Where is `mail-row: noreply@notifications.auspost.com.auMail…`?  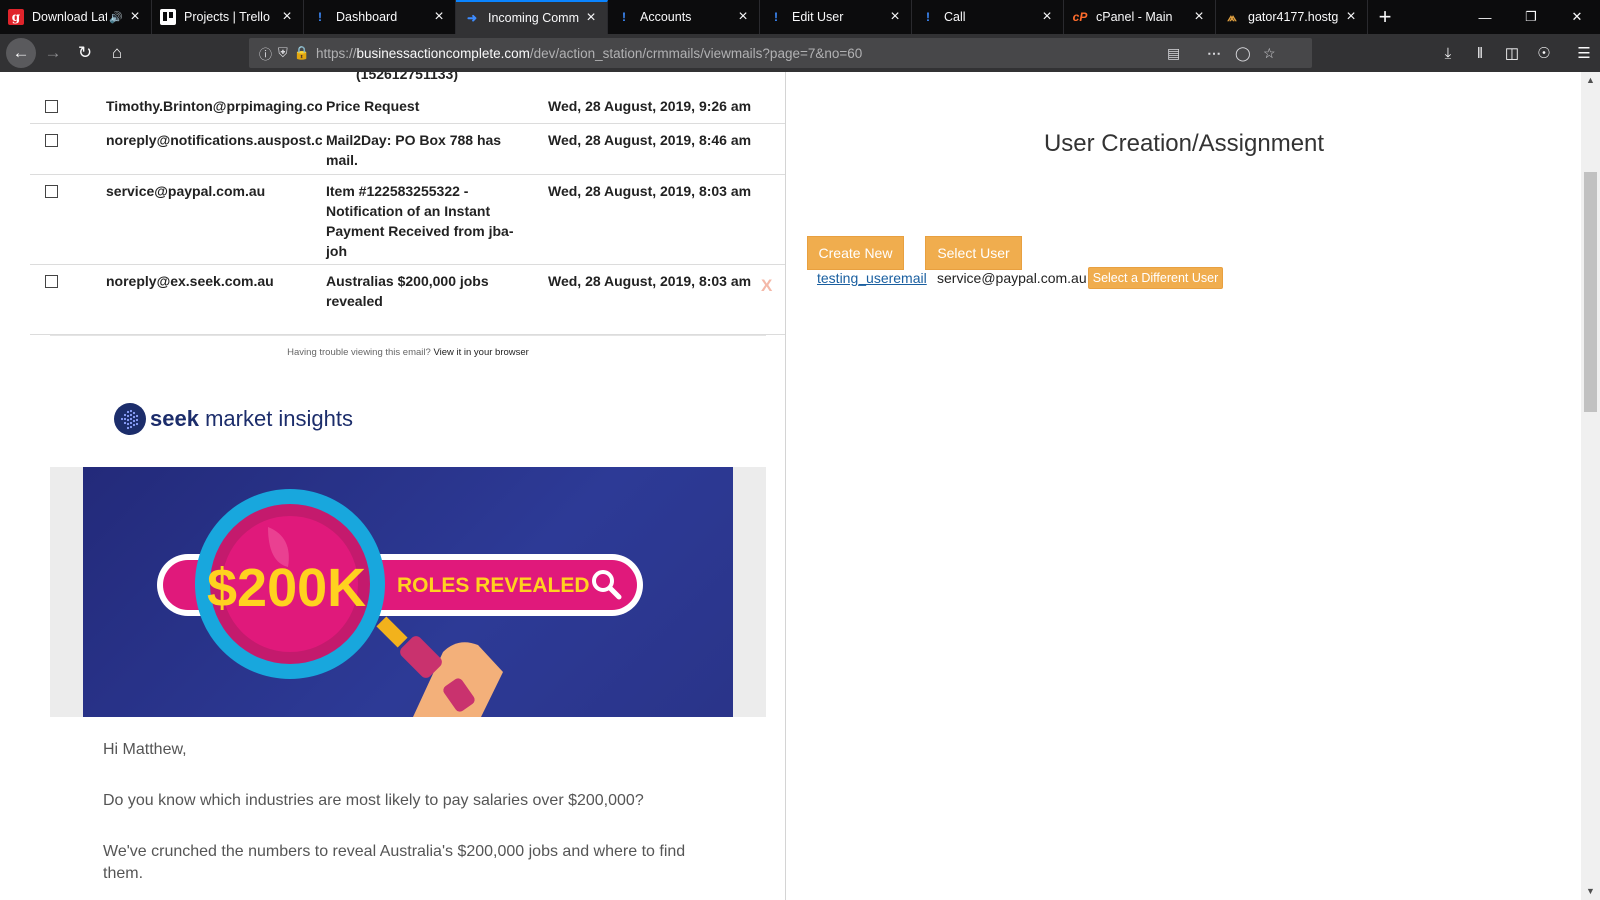
mail-row: noreply@notifications.auspost.com.auMail… is located at coordinates (407, 149).